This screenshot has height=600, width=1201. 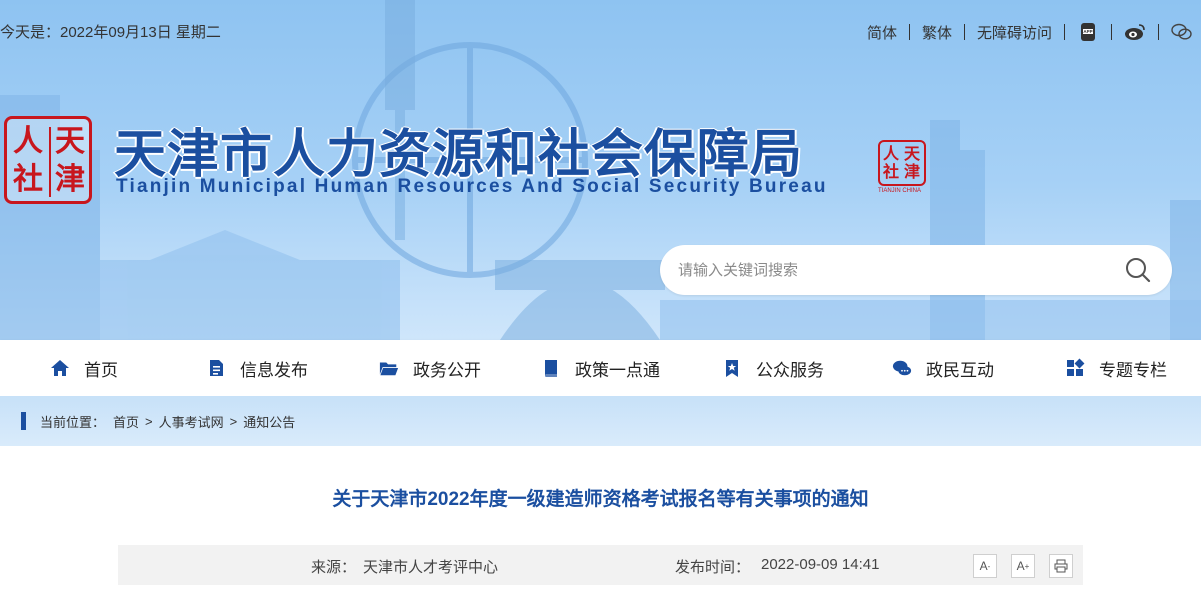 I want to click on nav-label: 政策一点通, so click(x=617, y=370).